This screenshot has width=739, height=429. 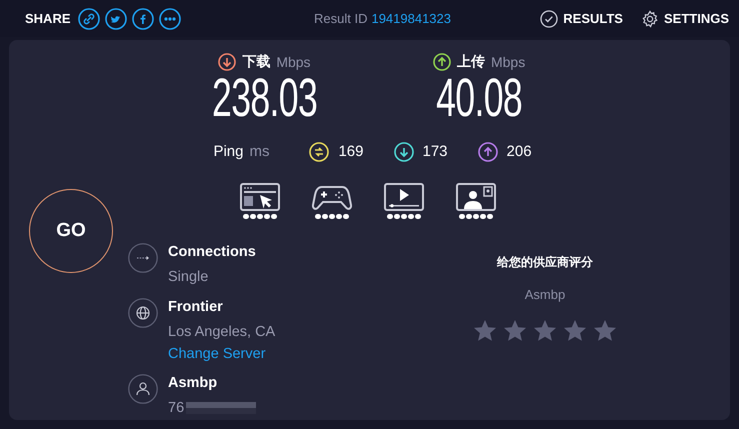 What do you see at coordinates (48, 18) in the screenshot?
I see `share-label: SHARE` at bounding box center [48, 18].